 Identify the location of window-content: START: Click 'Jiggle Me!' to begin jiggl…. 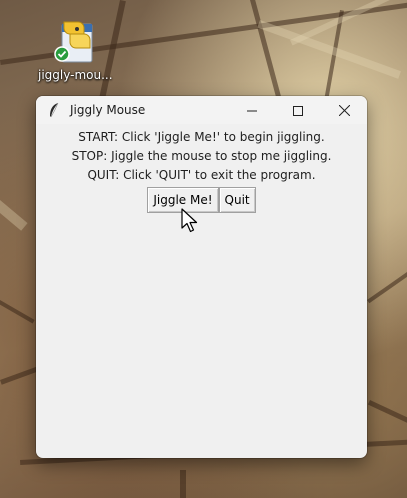
(201, 168).